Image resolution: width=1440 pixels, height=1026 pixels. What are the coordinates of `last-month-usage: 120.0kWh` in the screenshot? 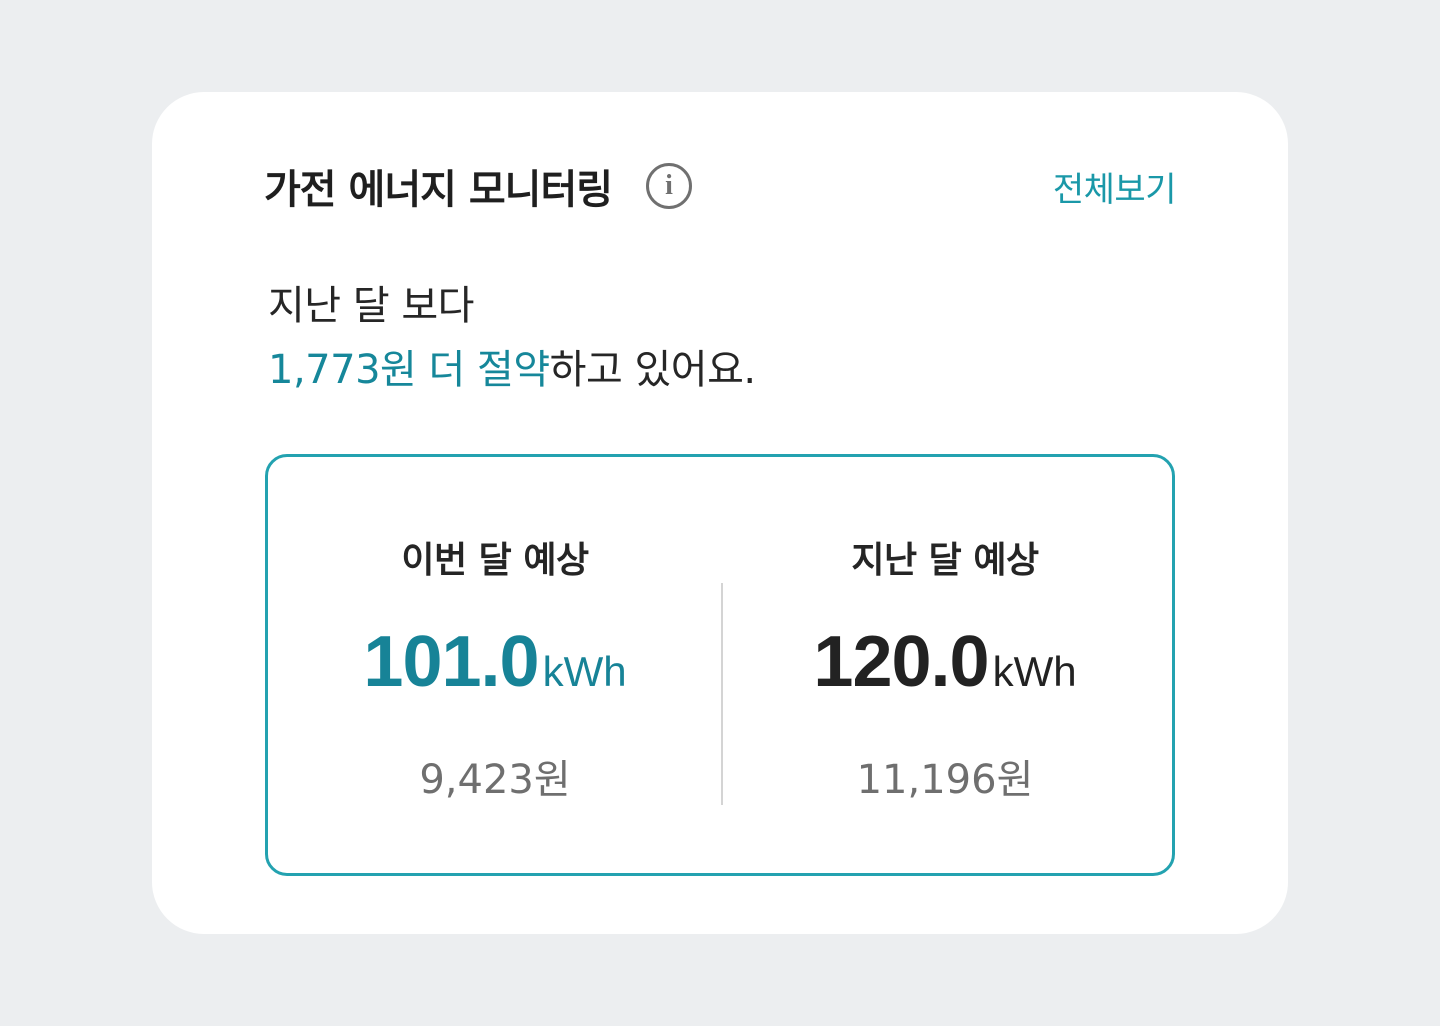 It's located at (945, 662).